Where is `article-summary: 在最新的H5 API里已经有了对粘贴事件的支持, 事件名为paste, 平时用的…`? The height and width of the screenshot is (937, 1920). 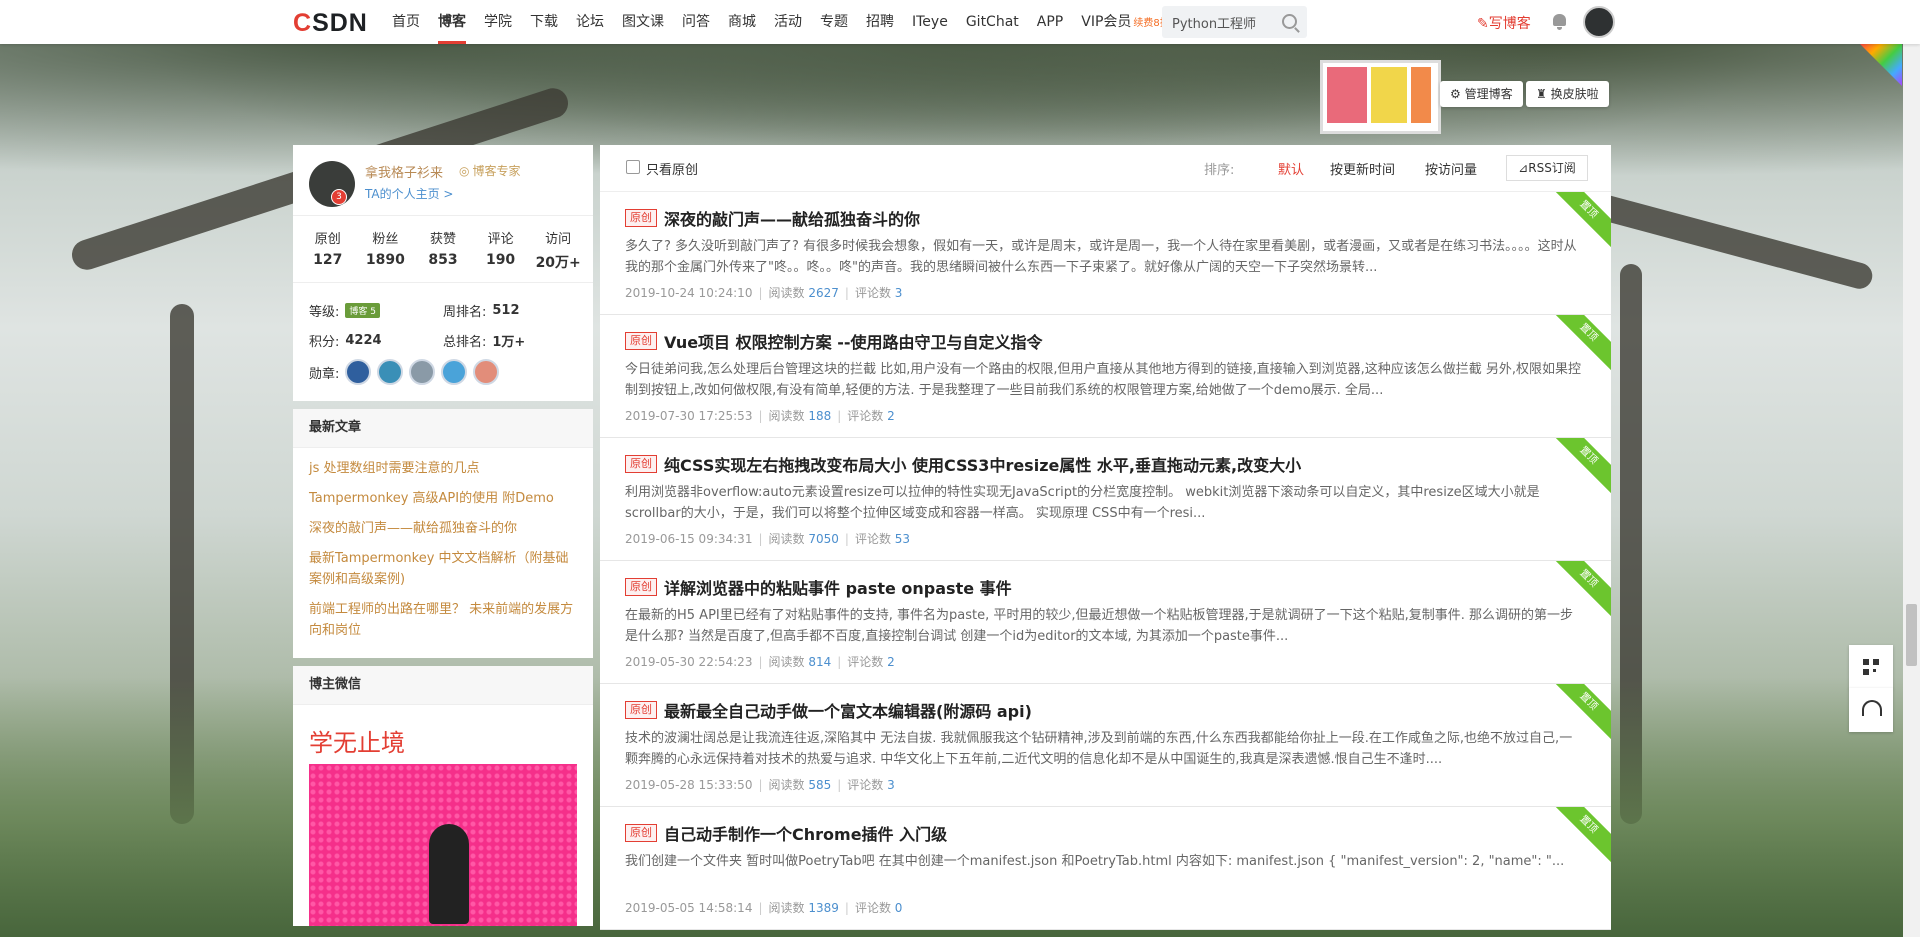 article-summary: 在最新的H5 API里已经有了对粘贴事件的支持, 事件名为paste, 平时用的… is located at coordinates (1105, 626).